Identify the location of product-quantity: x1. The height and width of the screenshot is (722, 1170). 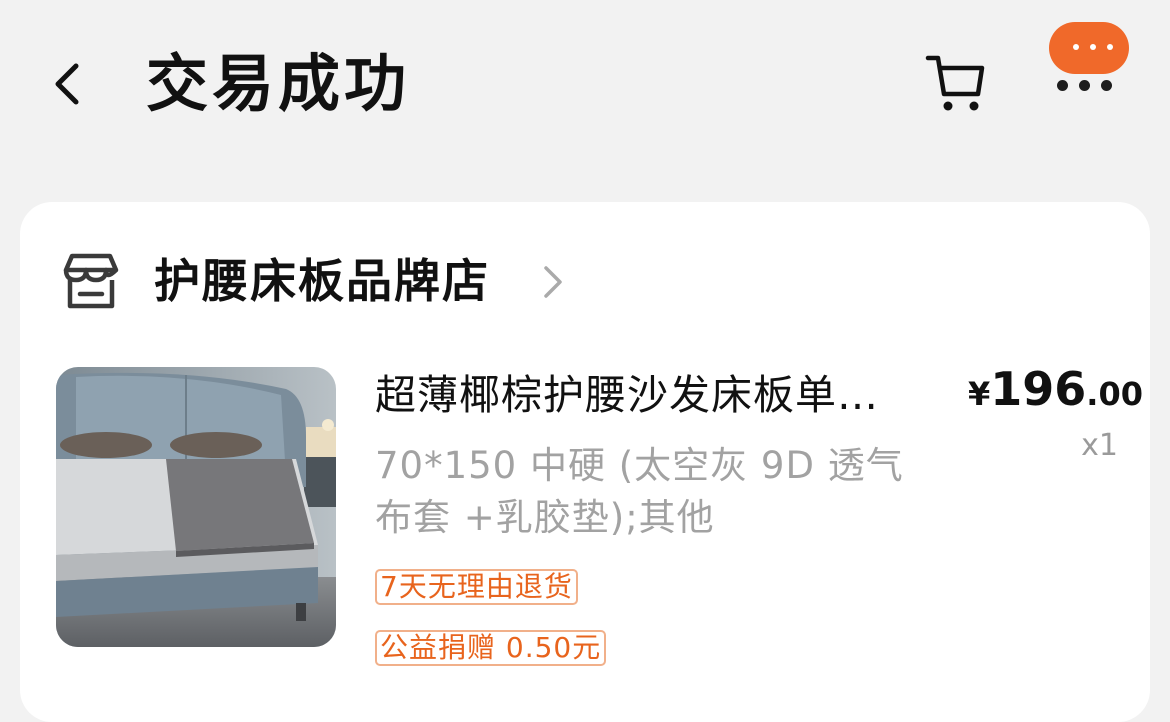
(1099, 445).